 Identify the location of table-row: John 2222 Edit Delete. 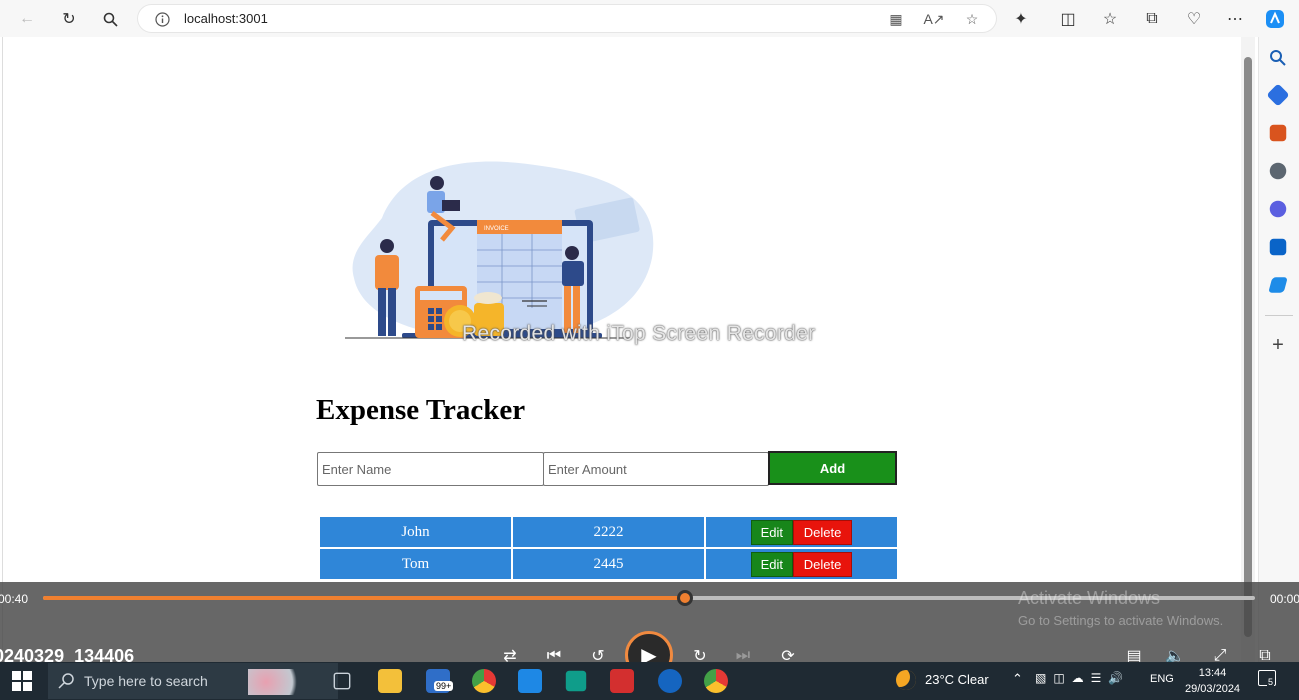
(608, 532).